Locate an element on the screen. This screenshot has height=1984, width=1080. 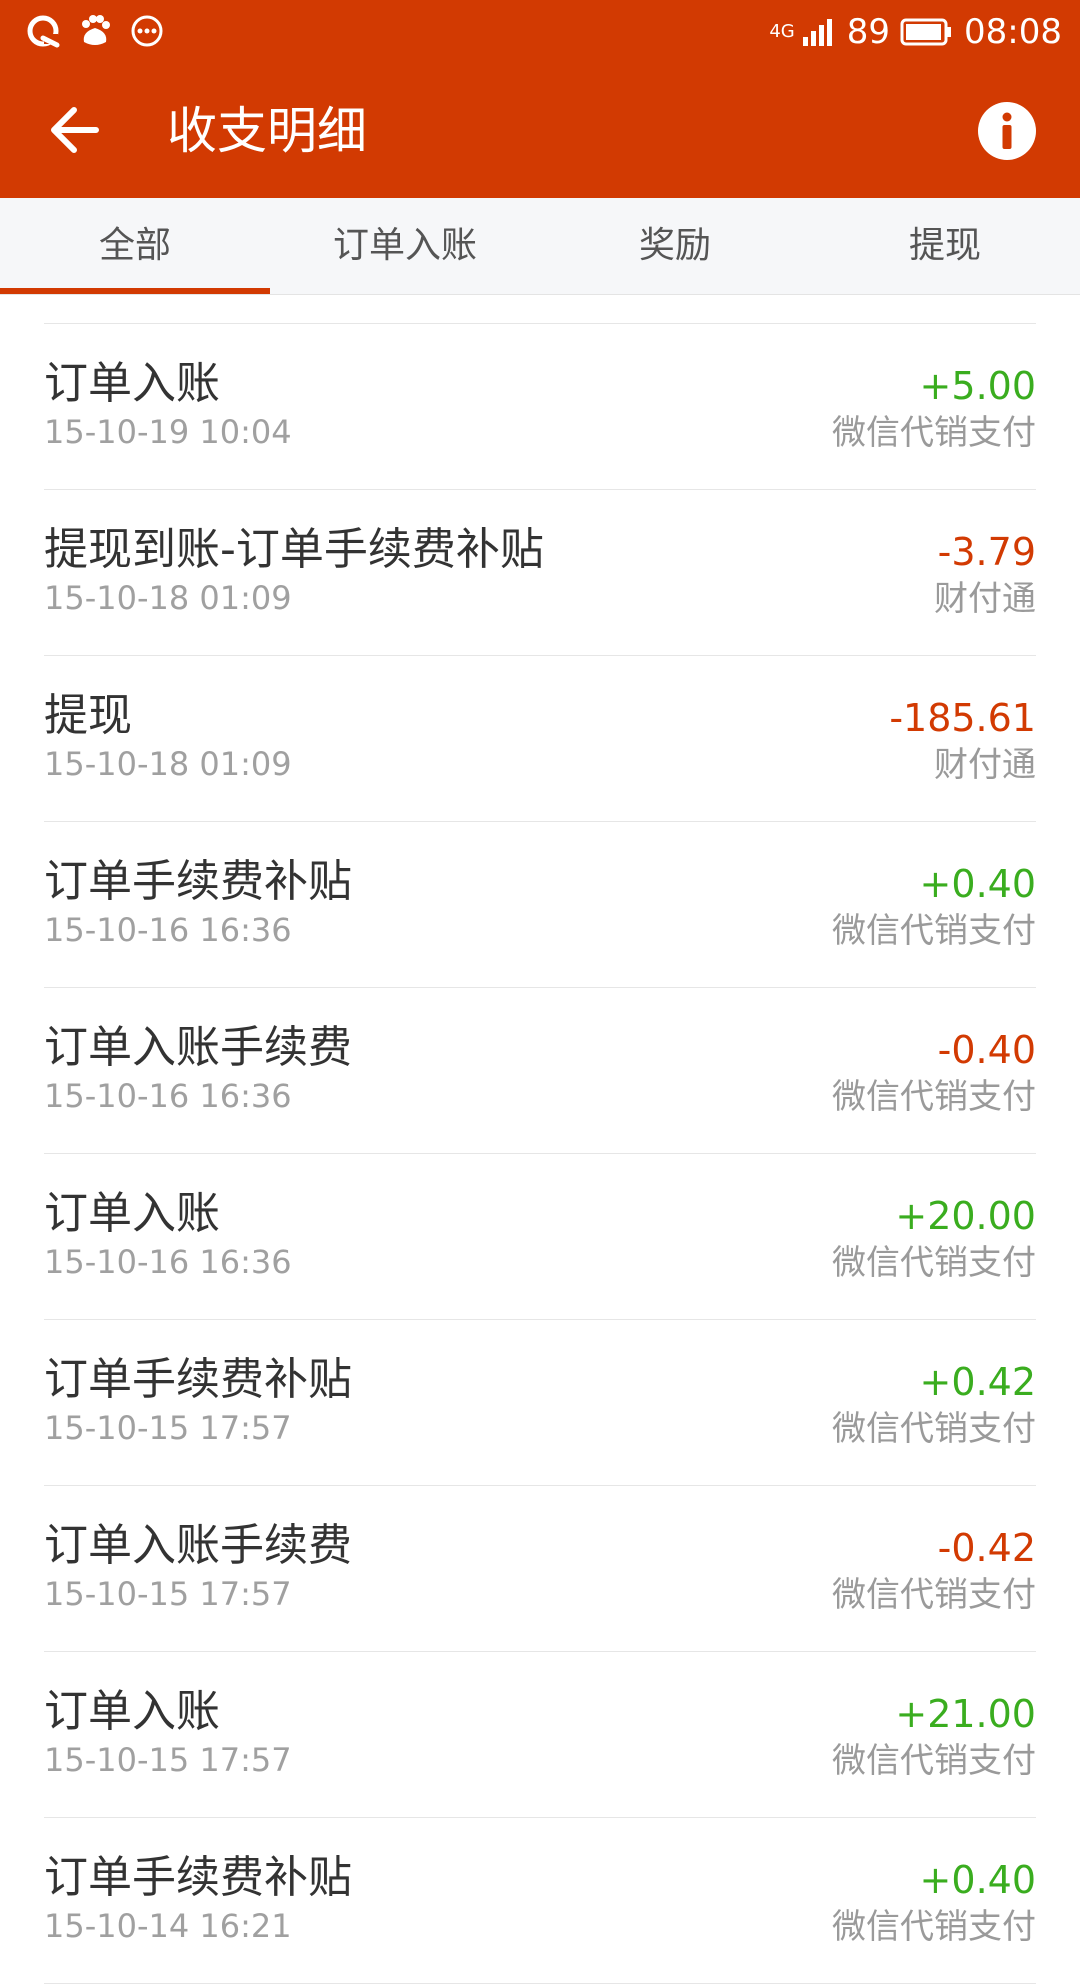
list-item: 订单手续费补贴 15-10-16 16:36 +0.40 微信代销支付 is located at coordinates (540, 905).